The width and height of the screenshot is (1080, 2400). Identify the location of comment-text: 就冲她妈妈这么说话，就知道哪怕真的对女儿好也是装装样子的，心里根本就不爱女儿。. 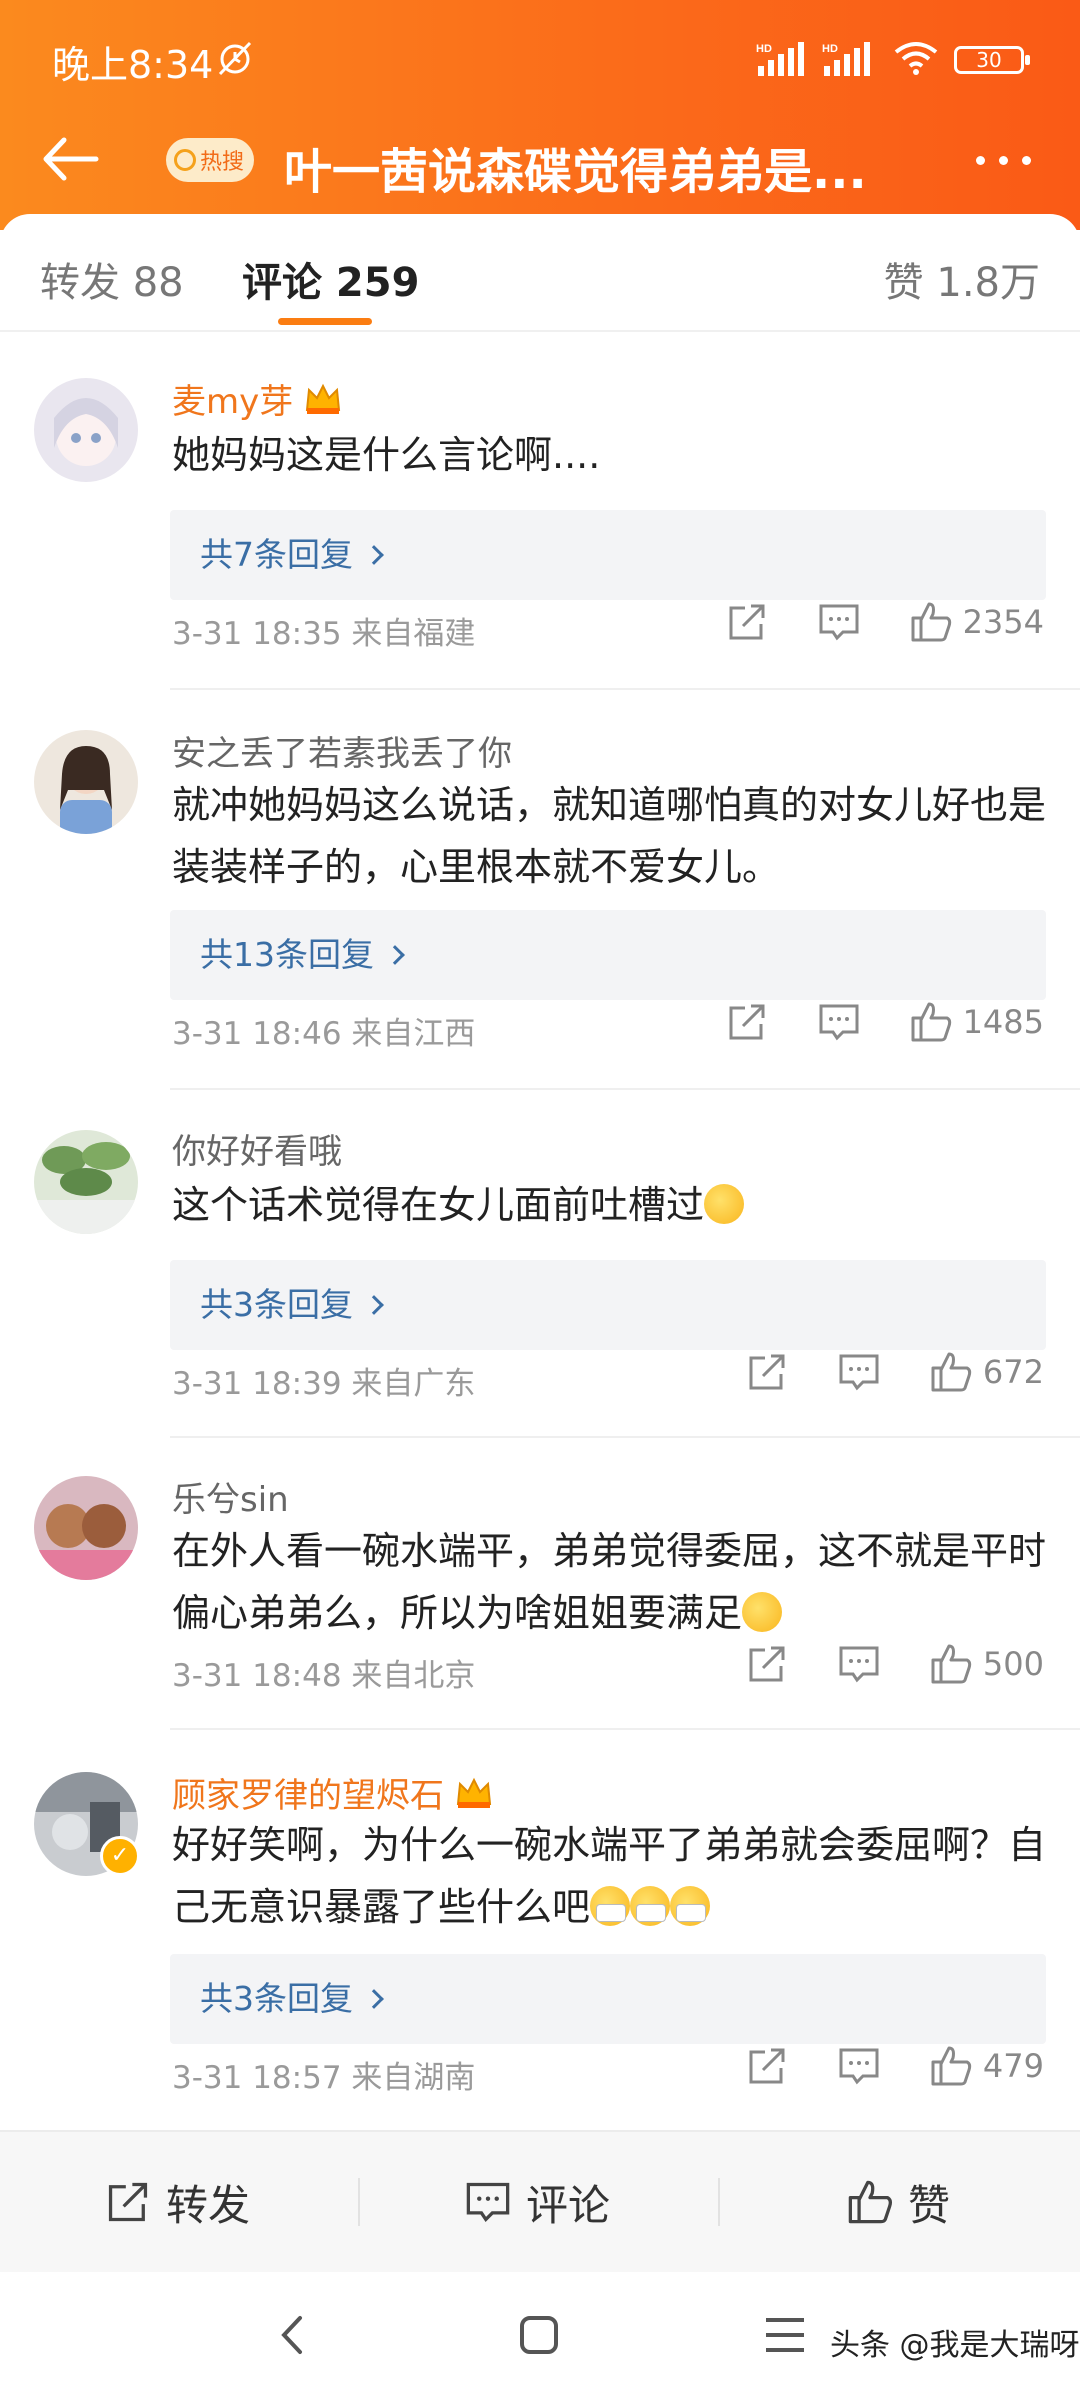
(609, 836).